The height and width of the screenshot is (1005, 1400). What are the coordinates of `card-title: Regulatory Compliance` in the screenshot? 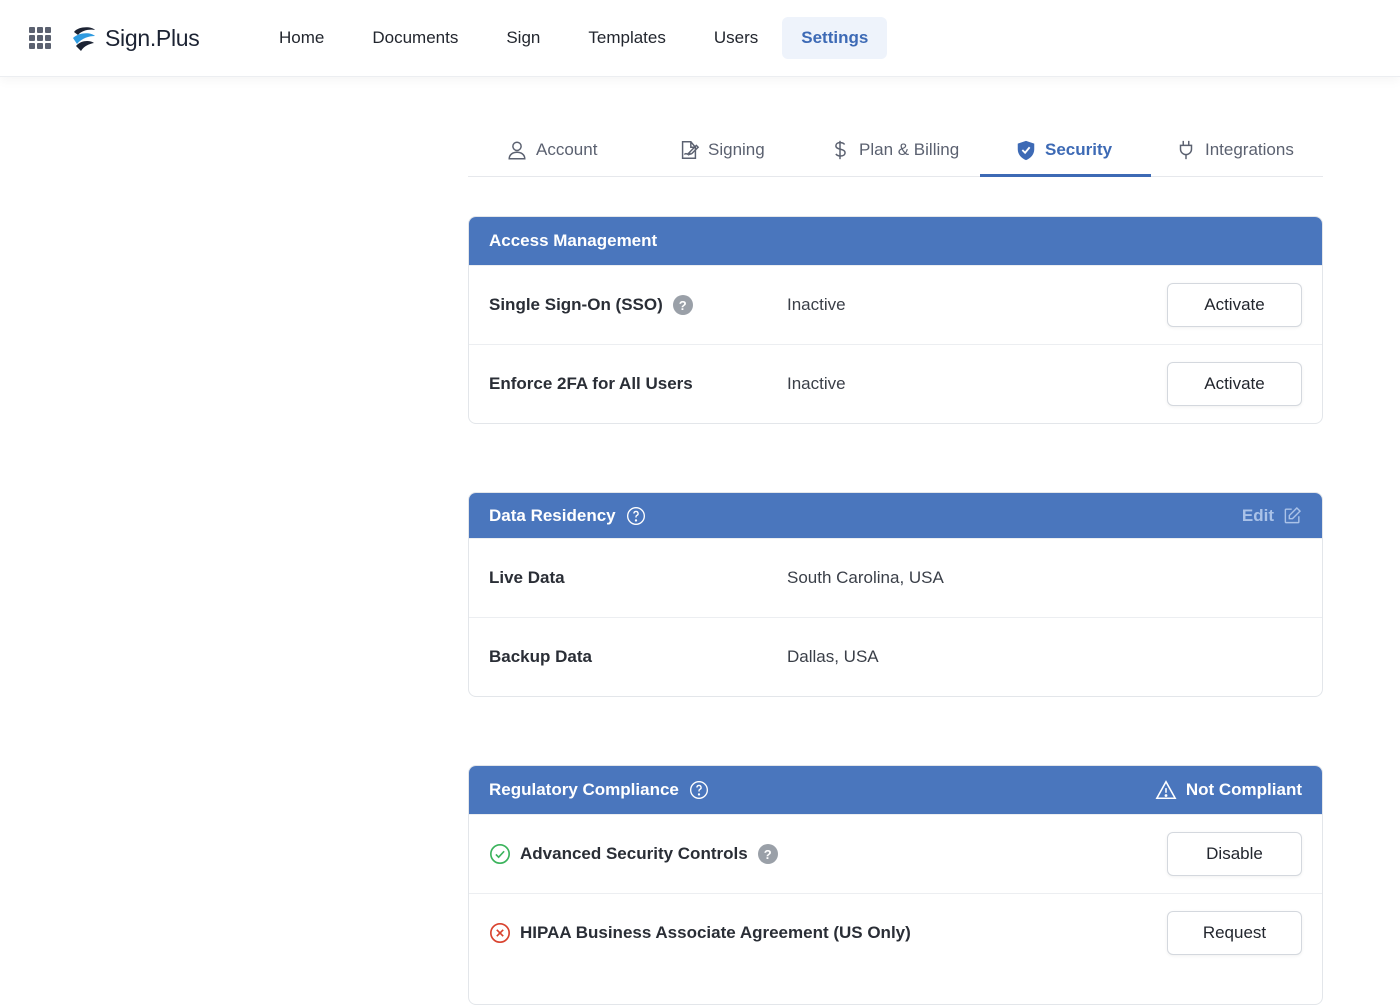 It's located at (584, 789).